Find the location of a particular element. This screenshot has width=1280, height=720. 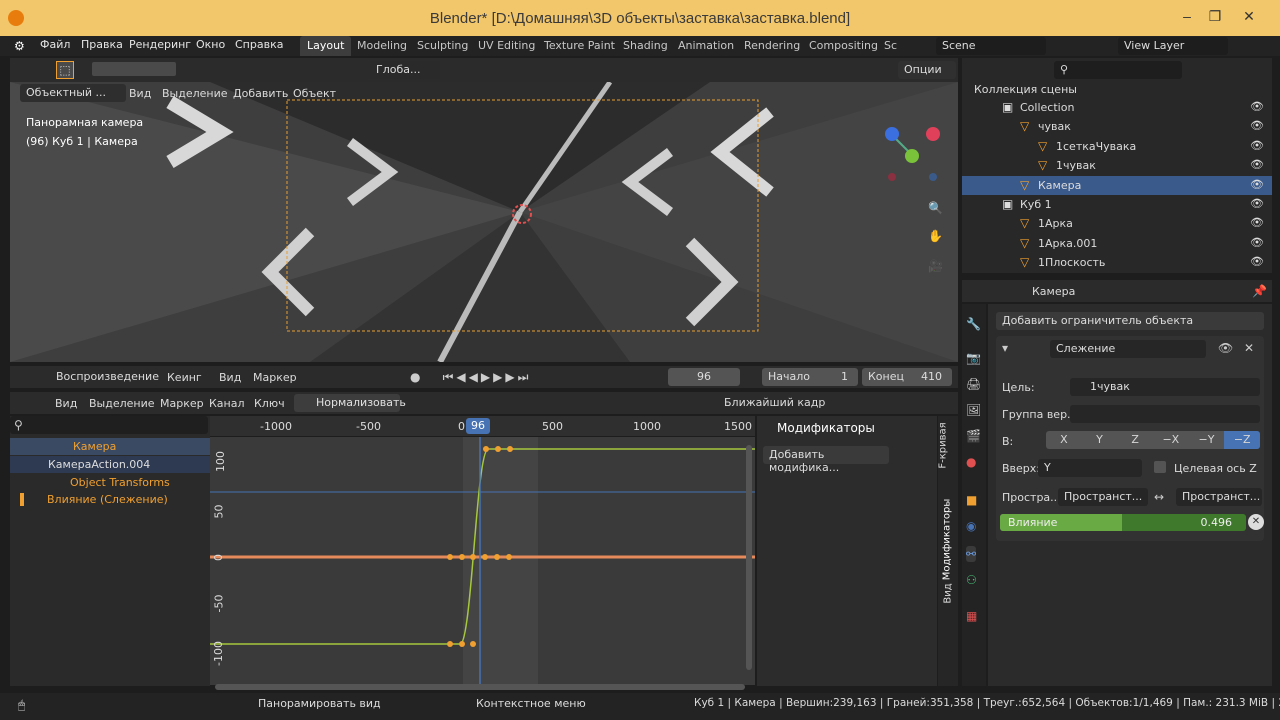

add-constraint-dropdown: Добавить ограничитель объекта is located at coordinates (1130, 321).